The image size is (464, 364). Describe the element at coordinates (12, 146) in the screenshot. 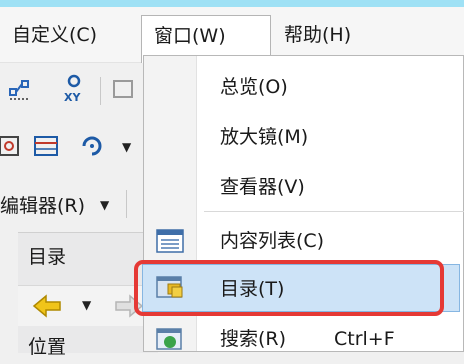

I see `zoom-layout-icon` at that location.